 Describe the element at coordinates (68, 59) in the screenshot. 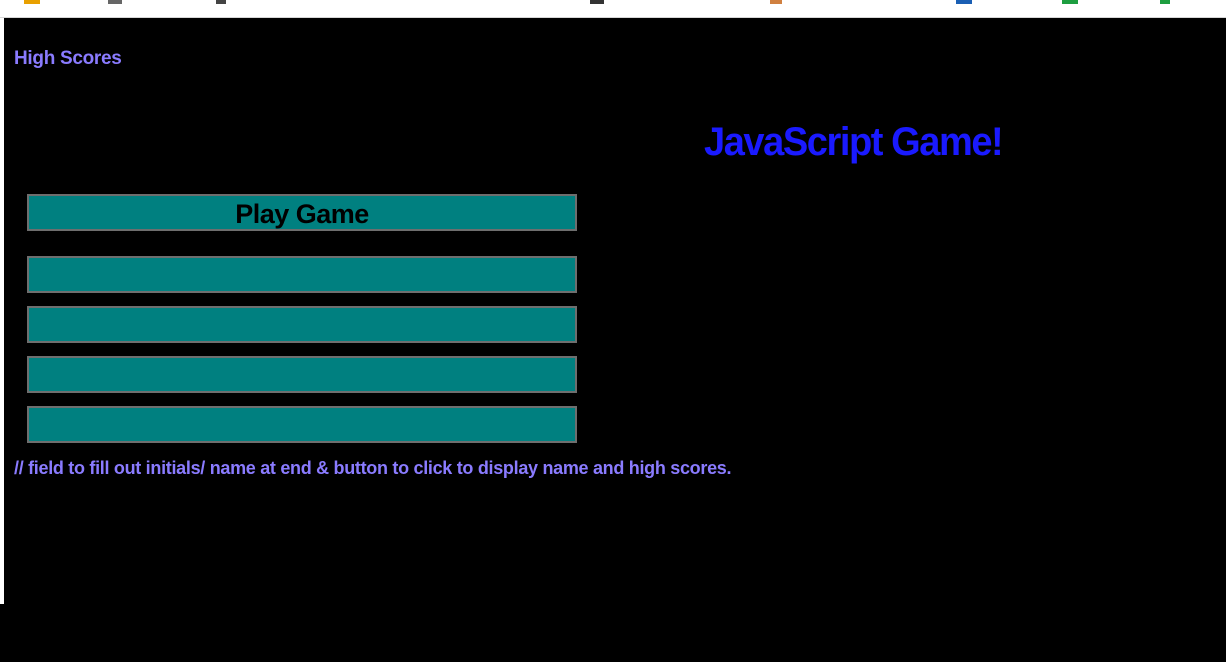

I see `high-scores-link: High Scores` at that location.